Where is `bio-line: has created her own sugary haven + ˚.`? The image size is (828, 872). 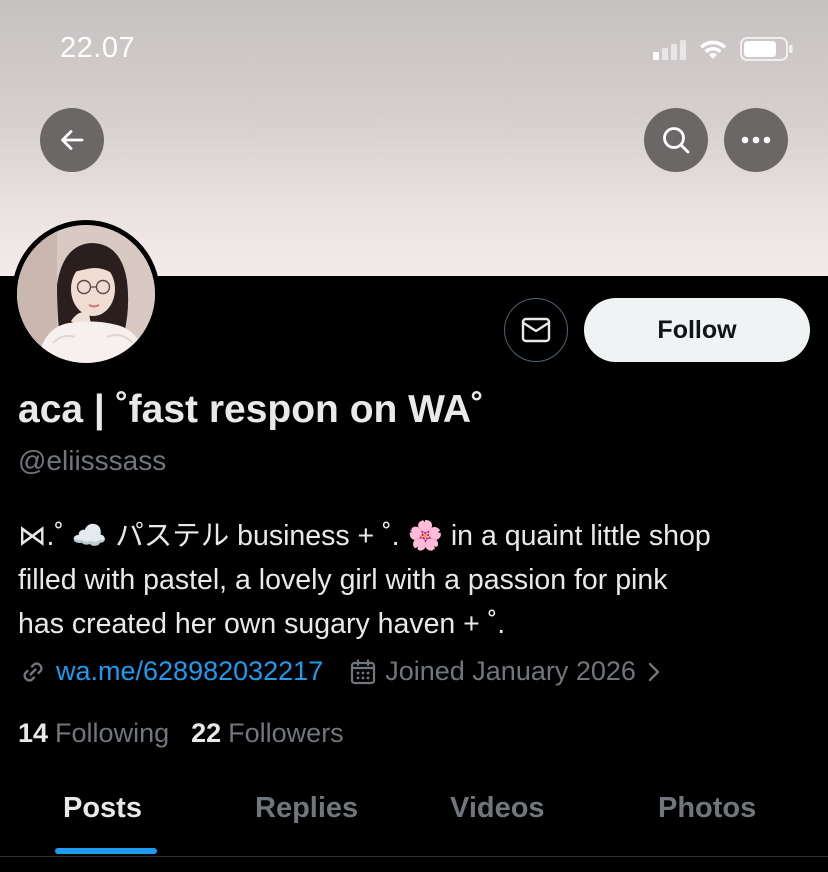 bio-line: has created her own sugary haven + ˚. is located at coordinates (262, 624).